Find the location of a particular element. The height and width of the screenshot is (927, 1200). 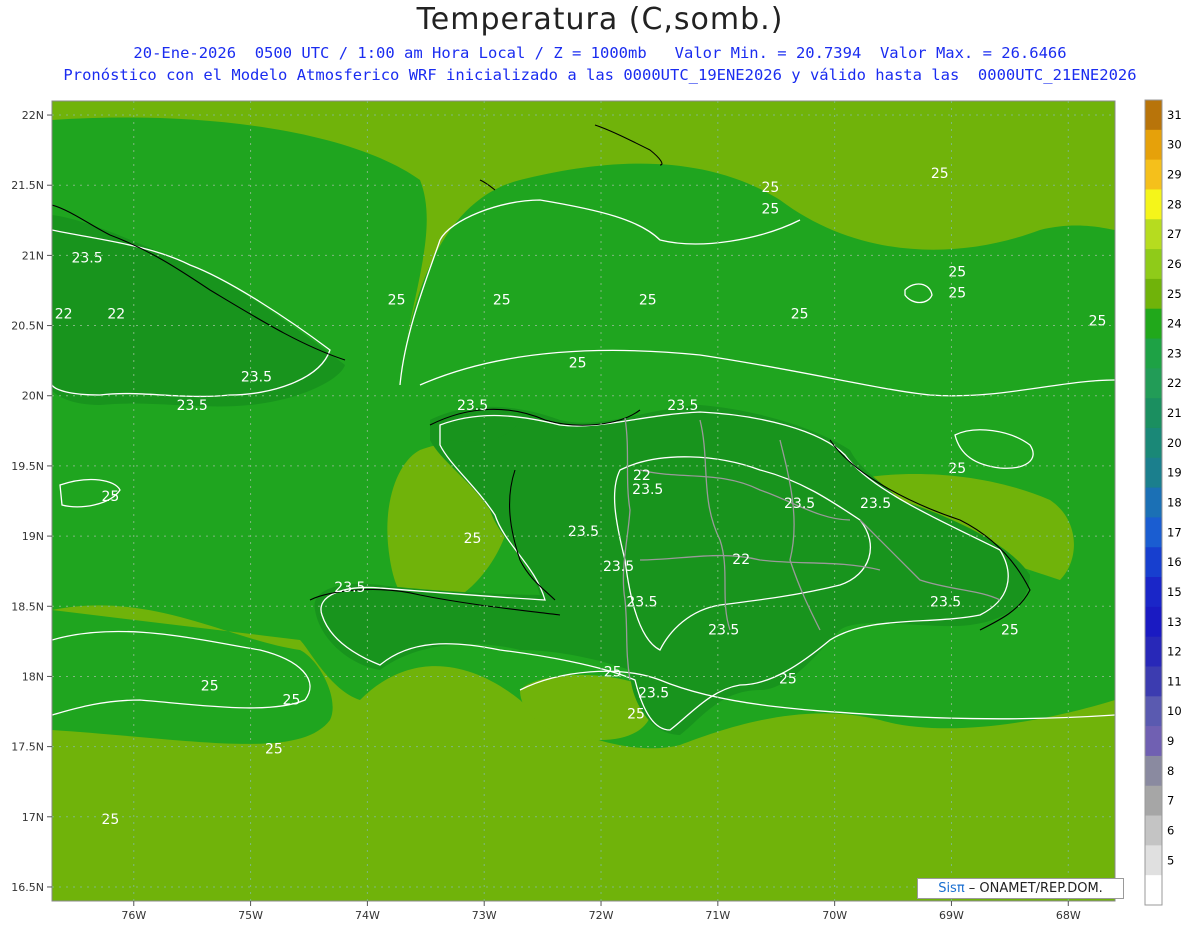

colorbar-level-label: 13 is located at coordinates (1174, 622).